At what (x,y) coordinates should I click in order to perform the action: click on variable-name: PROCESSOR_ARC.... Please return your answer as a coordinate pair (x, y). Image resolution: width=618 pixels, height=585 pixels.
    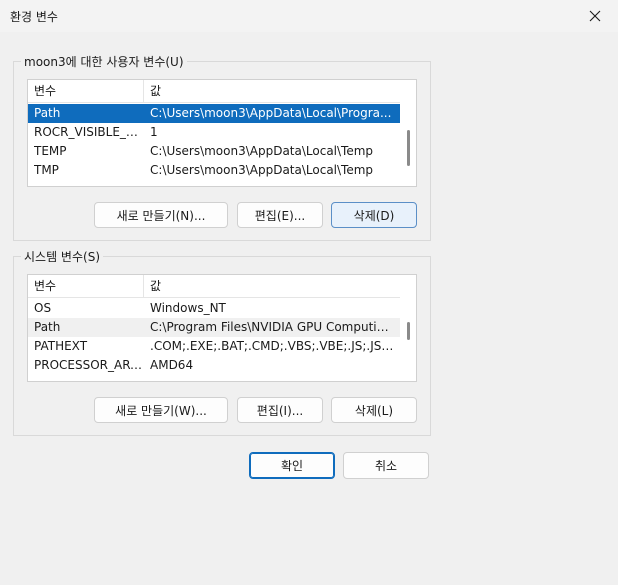
    Looking at the image, I should click on (88, 365).